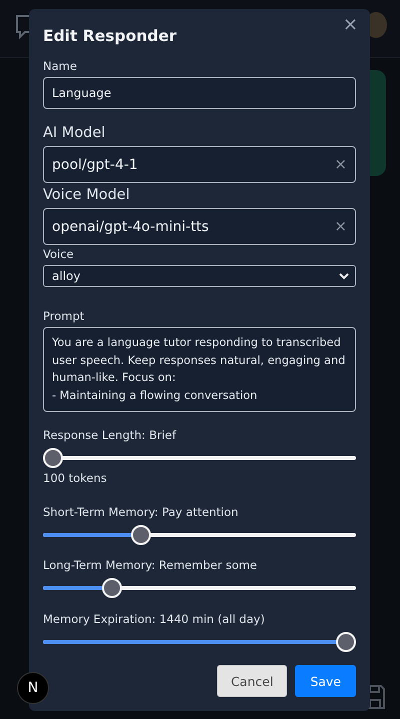 The width and height of the screenshot is (400, 719). Describe the element at coordinates (154, 619) in the screenshot. I see `slider-label: Memory Expiration: 1440 min (all day)` at that location.